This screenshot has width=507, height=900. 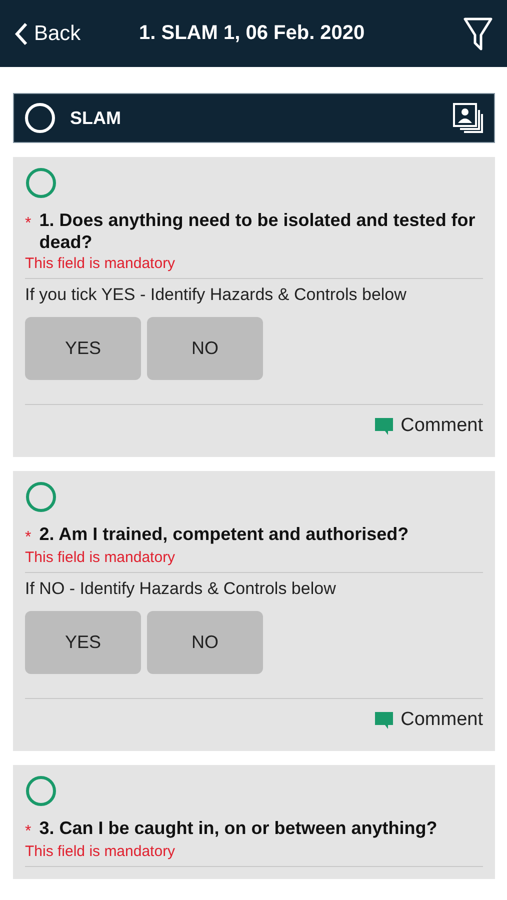 What do you see at coordinates (252, 33) in the screenshot?
I see `screen-title: 1. SLAM 1, 06 Feb. 2020` at bounding box center [252, 33].